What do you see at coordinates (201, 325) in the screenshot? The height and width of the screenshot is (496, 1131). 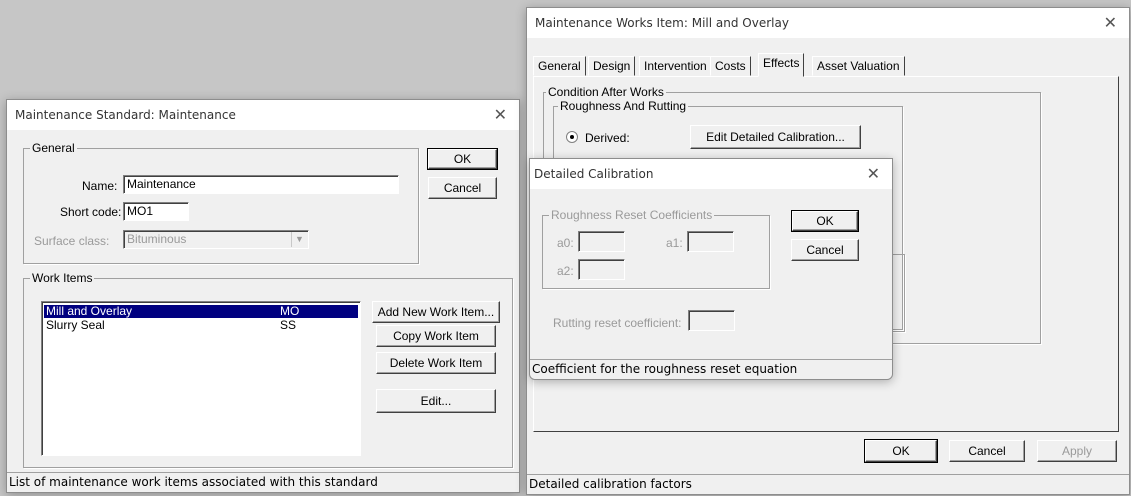 I see `list-item: Slurry Seal SS` at bounding box center [201, 325].